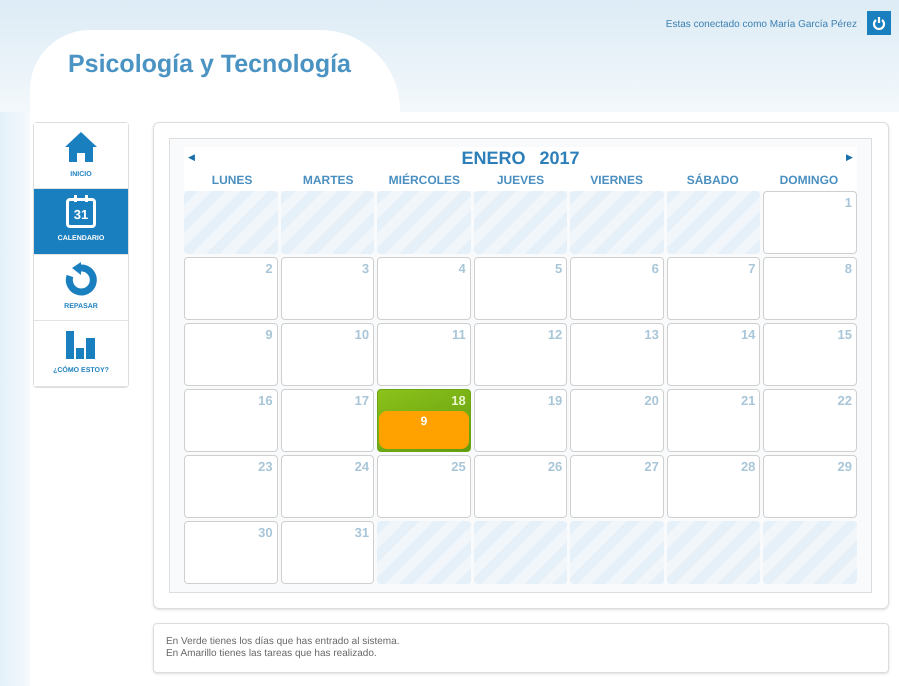 This screenshot has height=686, width=899. I want to click on legend-text: En Verde tienes los días que has entrado al sistema., so click(283, 642).